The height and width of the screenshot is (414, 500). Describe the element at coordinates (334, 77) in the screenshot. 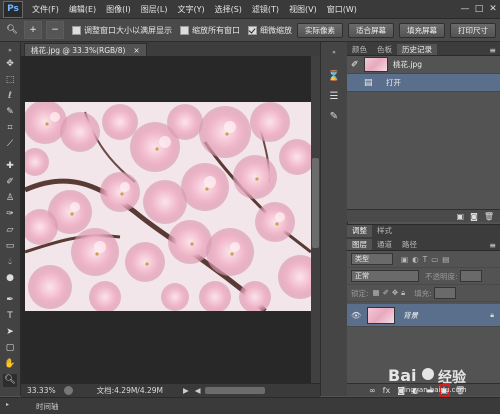

I see `history-dock-icon: ⌛` at that location.